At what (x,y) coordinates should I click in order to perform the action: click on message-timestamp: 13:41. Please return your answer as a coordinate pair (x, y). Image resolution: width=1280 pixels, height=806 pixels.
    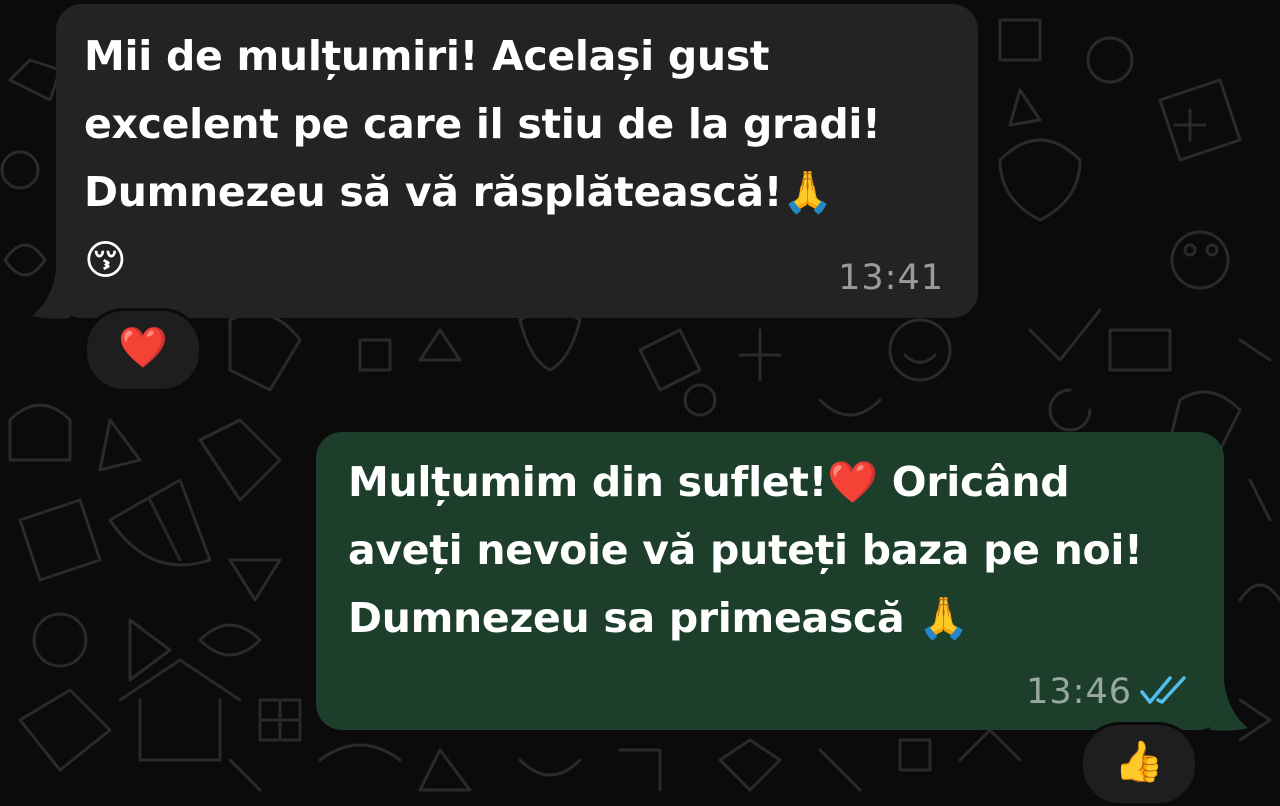
    Looking at the image, I should click on (891, 278).